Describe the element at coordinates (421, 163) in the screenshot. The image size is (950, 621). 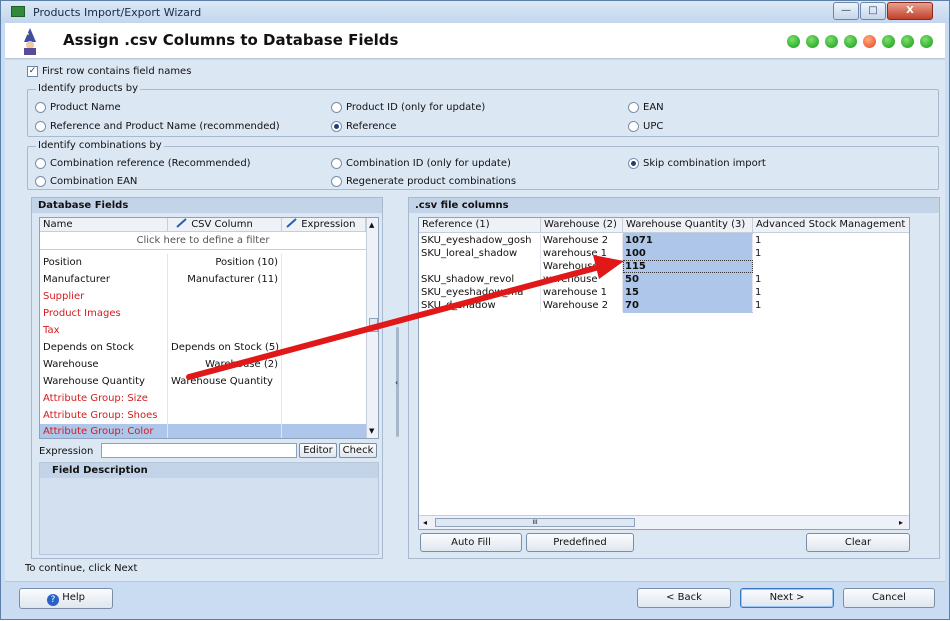
I see `radio-combination-id: Combination ID (only for update)` at that location.